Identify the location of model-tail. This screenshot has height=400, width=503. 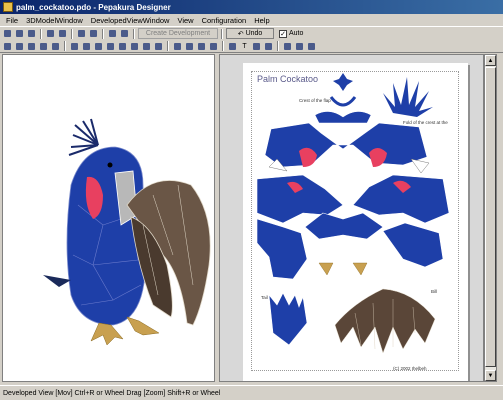
(57, 281).